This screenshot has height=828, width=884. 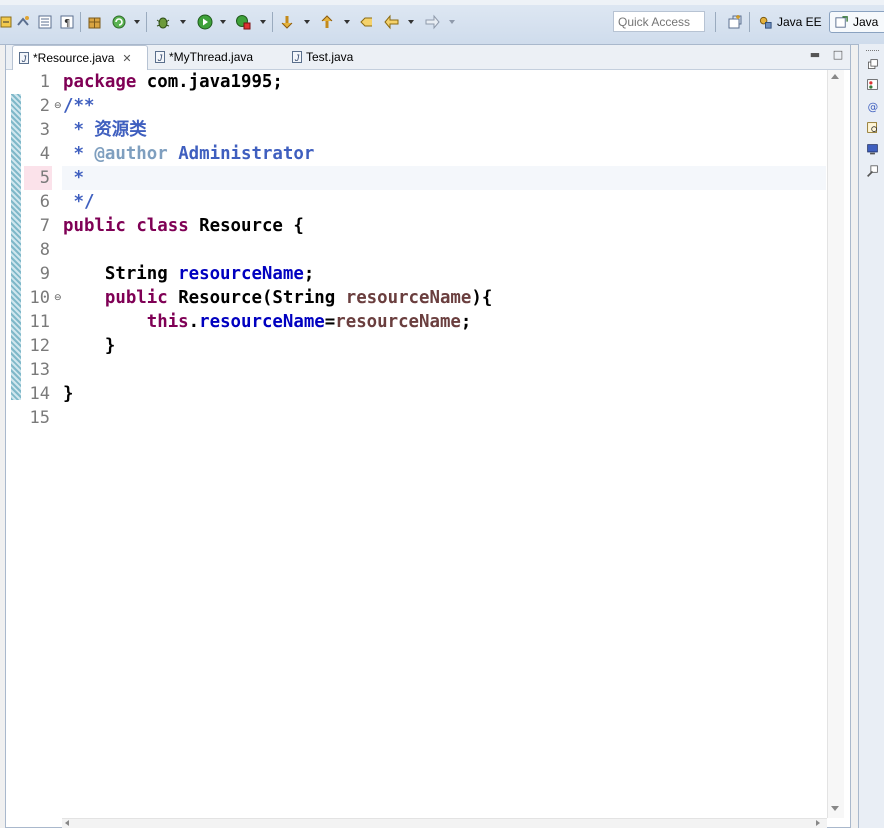 I want to click on scroll-right-icon, so click(x=818, y=823).